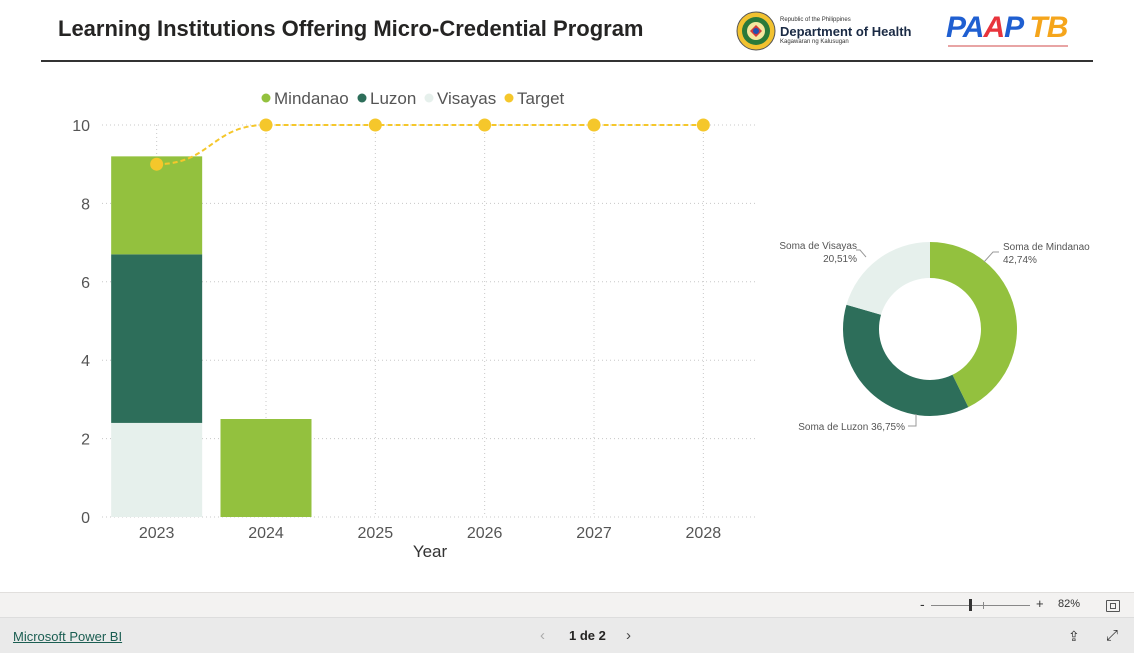 The height and width of the screenshot is (653, 1134). Describe the element at coordinates (430, 551) in the screenshot. I see `x-axis-title: Year` at that location.